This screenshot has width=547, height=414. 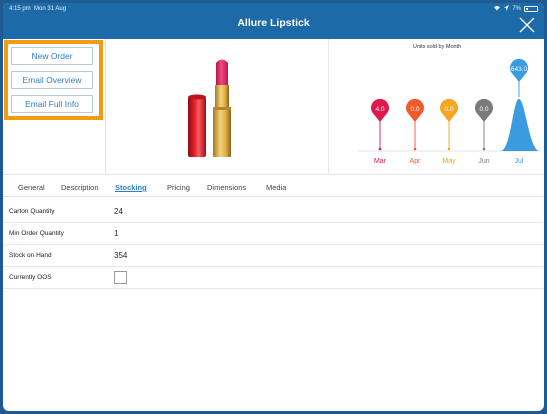 What do you see at coordinates (226, 187) in the screenshot?
I see `tab-dimensions: Dimensions` at bounding box center [226, 187].